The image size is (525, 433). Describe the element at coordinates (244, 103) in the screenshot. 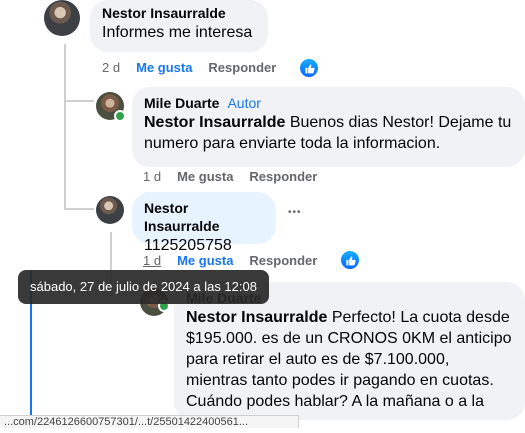

I see `author-badge: Autor` at that location.